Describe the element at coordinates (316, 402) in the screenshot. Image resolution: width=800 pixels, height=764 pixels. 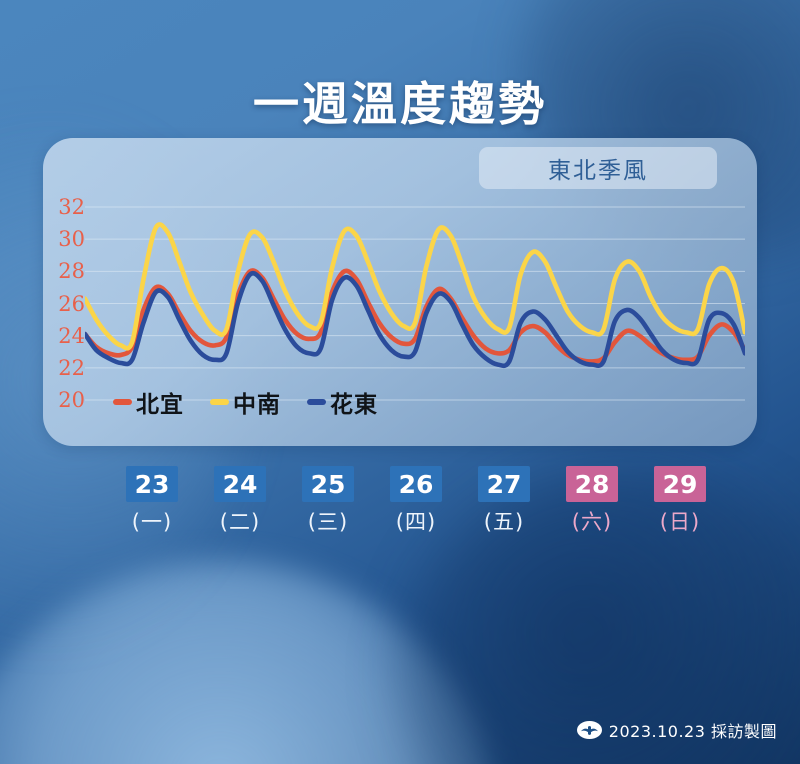
I see `legend-swatch-huadong` at that location.